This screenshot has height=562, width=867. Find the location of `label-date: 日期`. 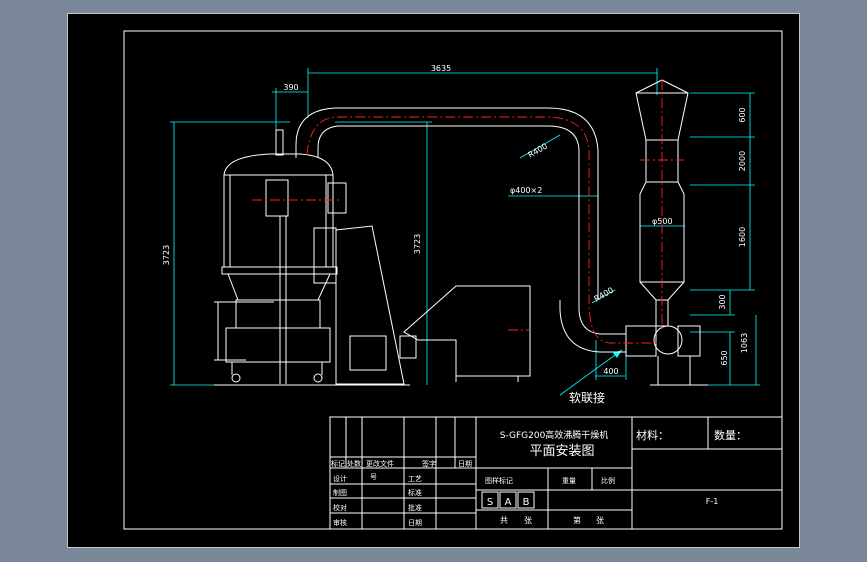

label-date: 日期 is located at coordinates (415, 523).